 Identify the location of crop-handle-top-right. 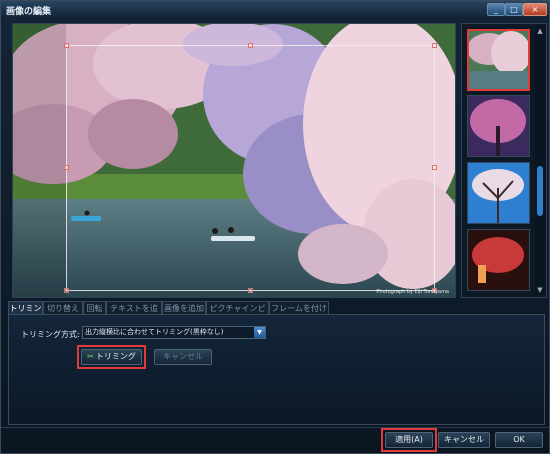
(434, 45).